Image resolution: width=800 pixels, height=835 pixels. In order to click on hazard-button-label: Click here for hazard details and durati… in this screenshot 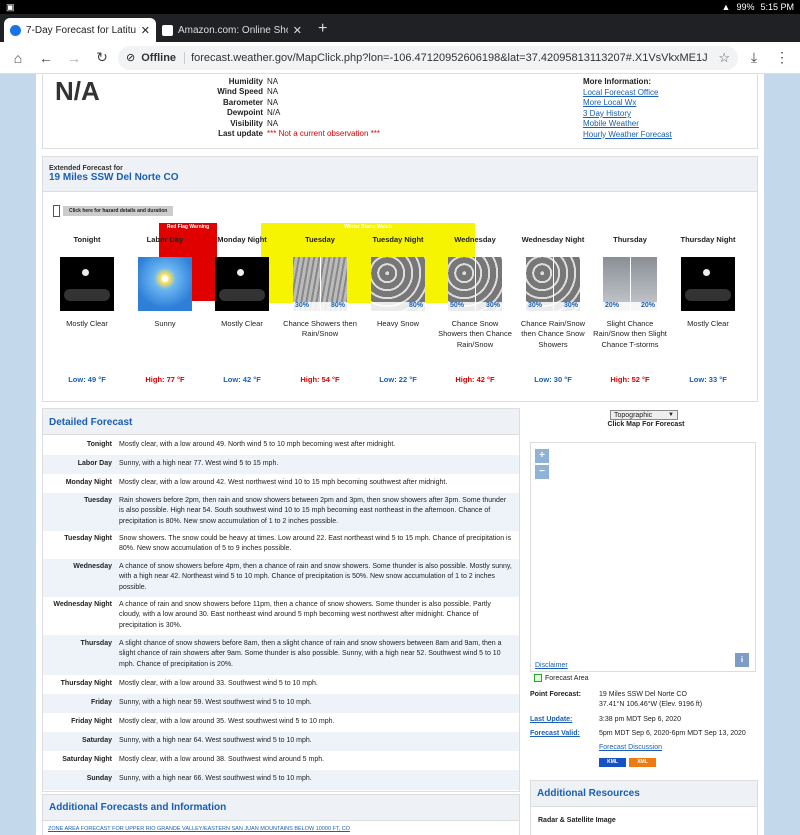, I will do `click(118, 211)`.